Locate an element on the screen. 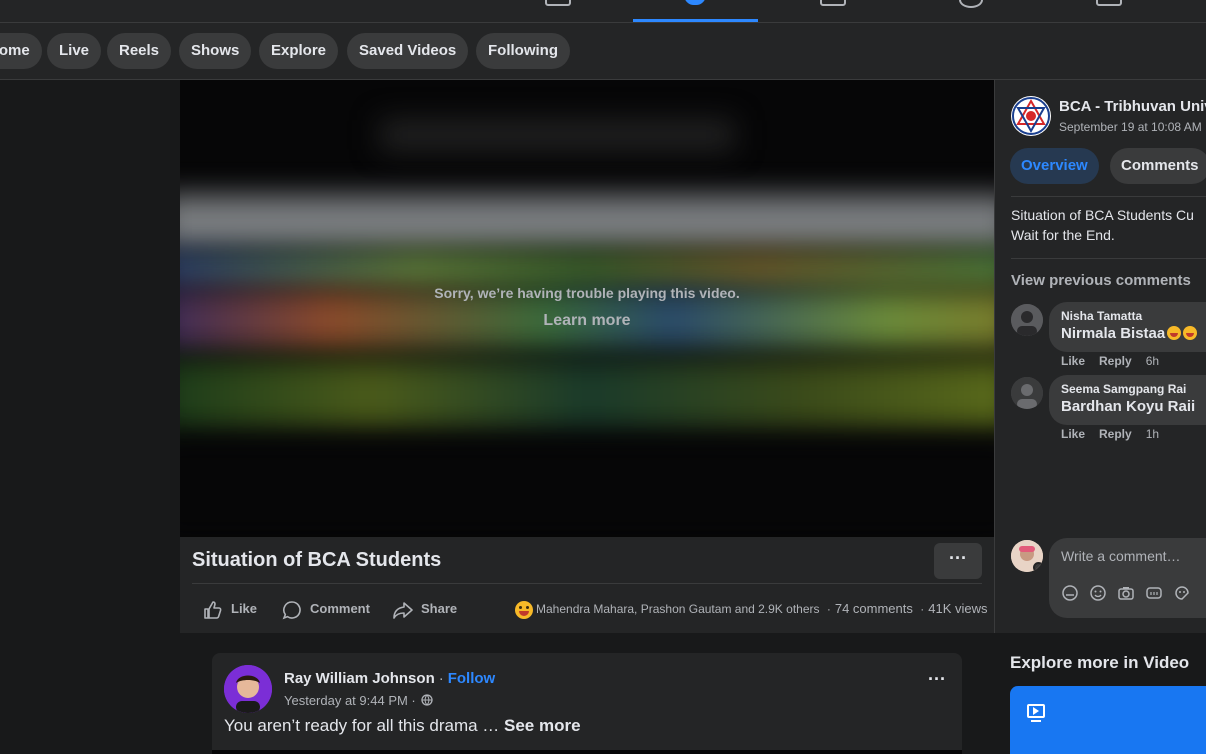  current-user-avatar is located at coordinates (1027, 556).